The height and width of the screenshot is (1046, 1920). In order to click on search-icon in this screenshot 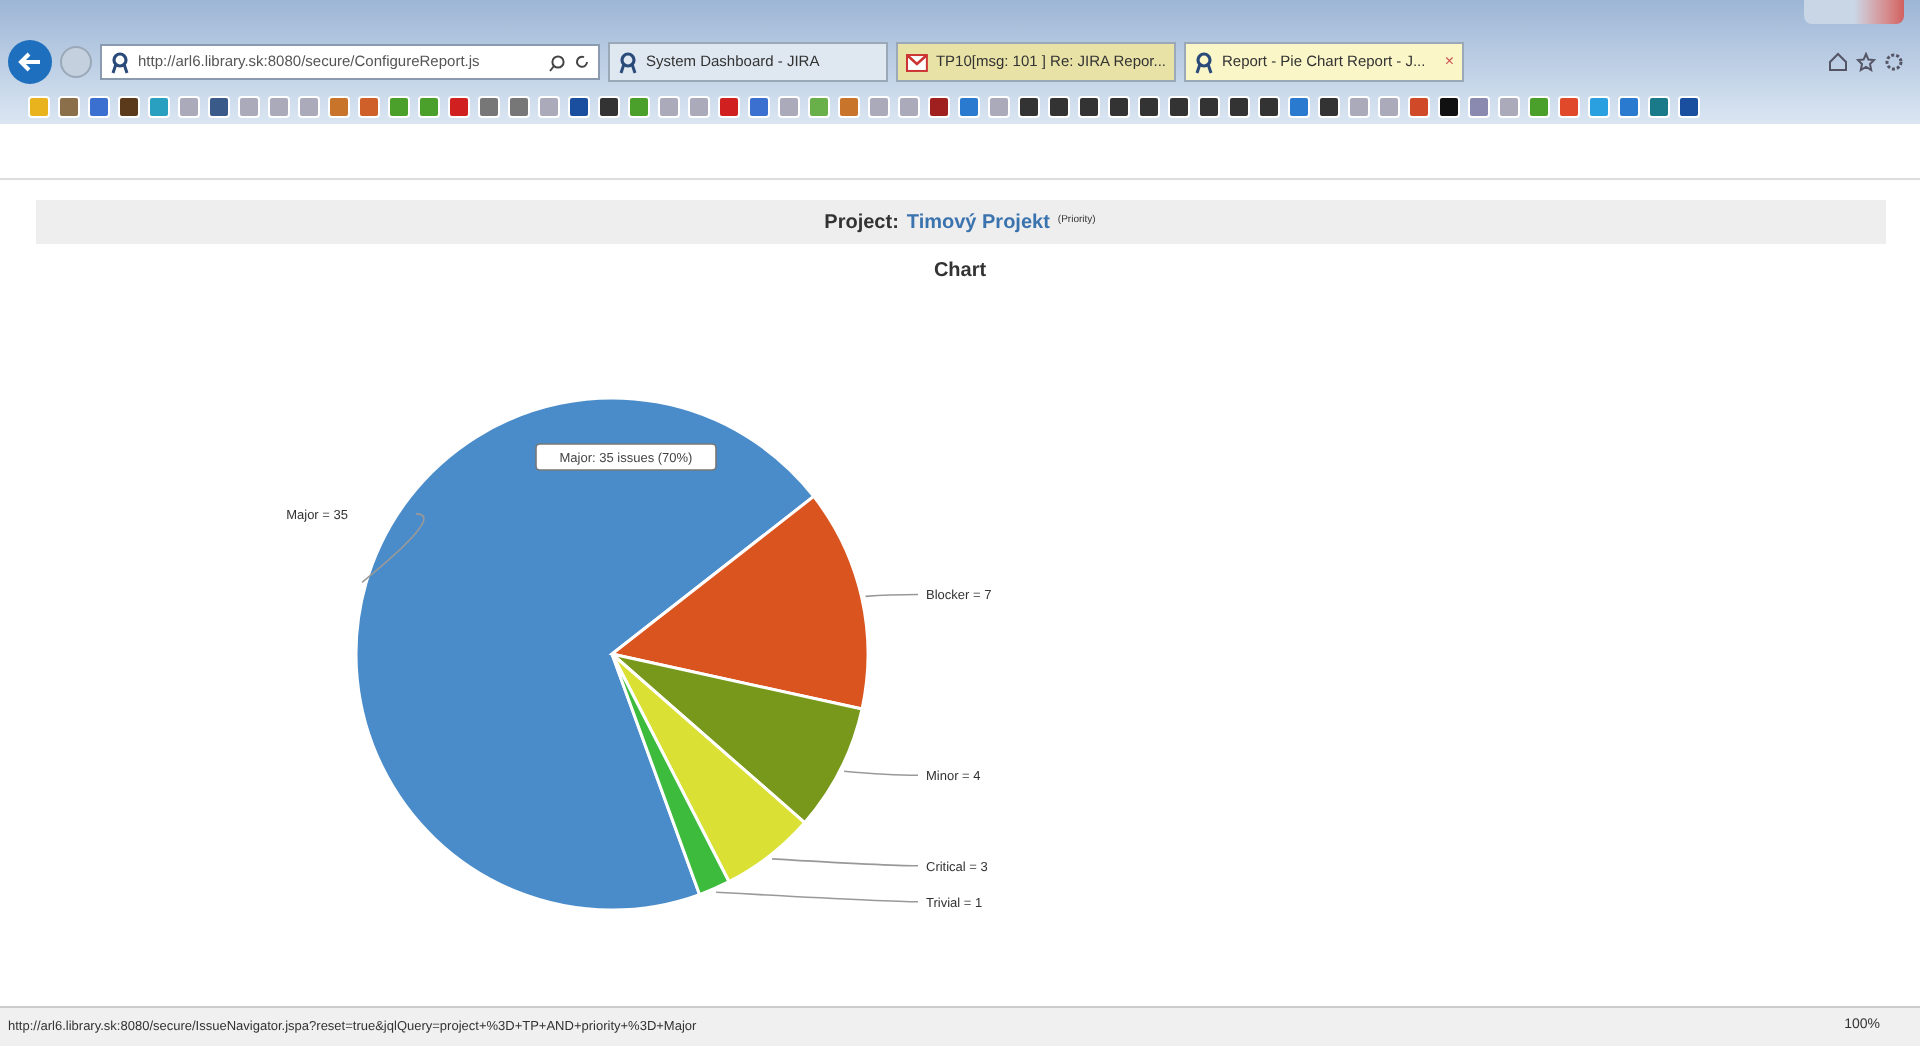, I will do `click(557, 62)`.